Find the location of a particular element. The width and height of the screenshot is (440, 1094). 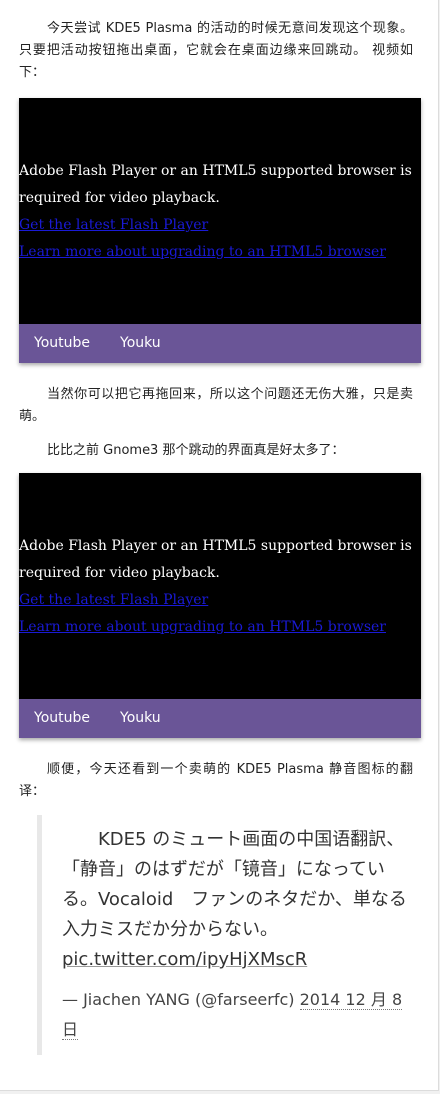

fourth-paragraph: 顺便，今天还看到一个卖萌的 KDE5 Plasma 静音图标的翻译： is located at coordinates (216, 780).